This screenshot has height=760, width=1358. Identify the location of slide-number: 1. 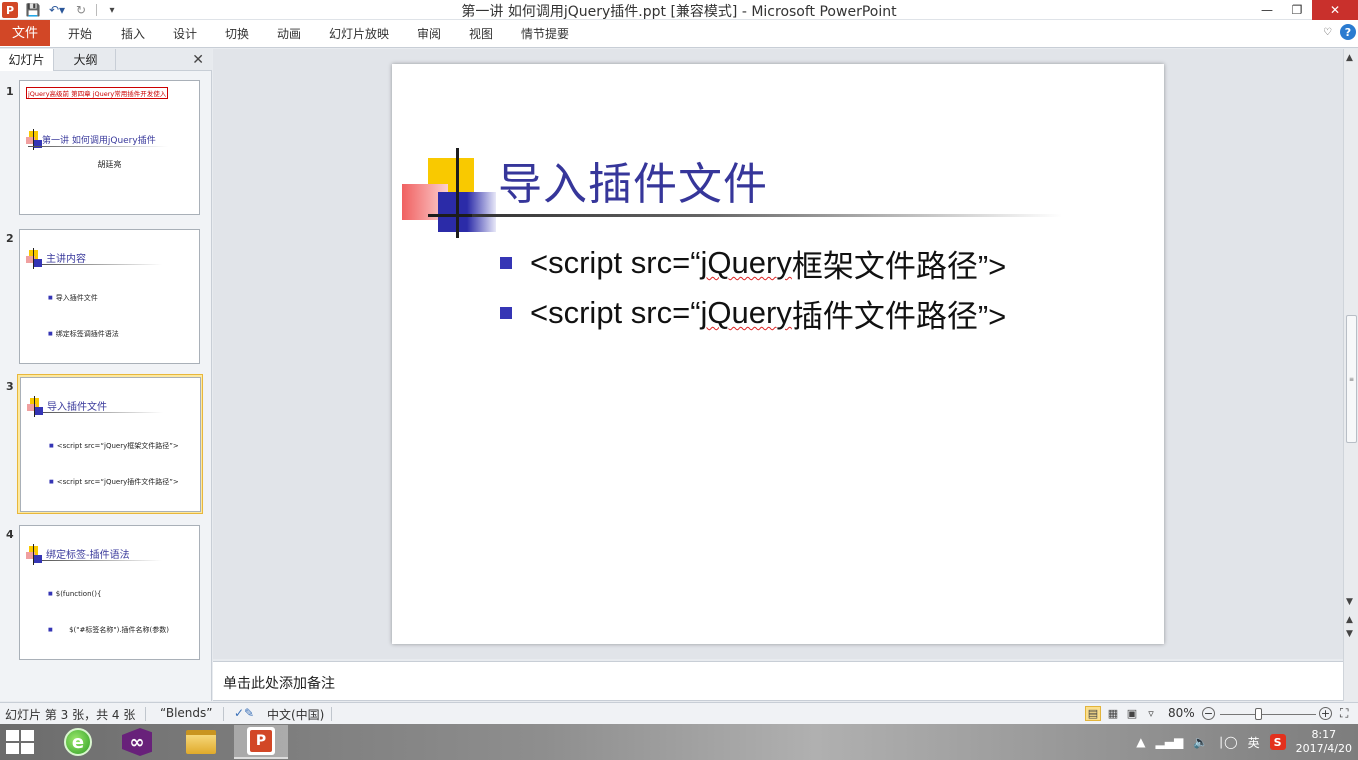
(10, 91).